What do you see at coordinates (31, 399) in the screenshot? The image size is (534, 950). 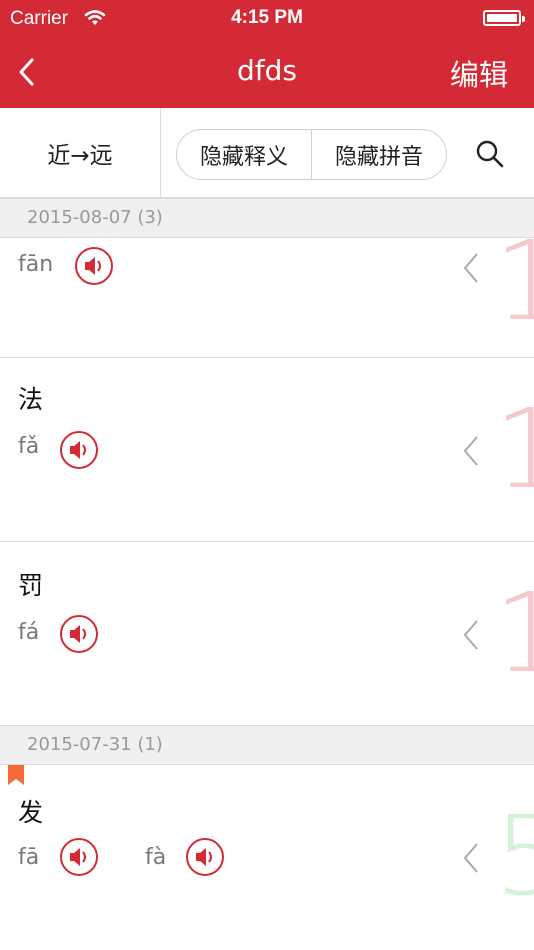 I see `word-label: 法` at bounding box center [31, 399].